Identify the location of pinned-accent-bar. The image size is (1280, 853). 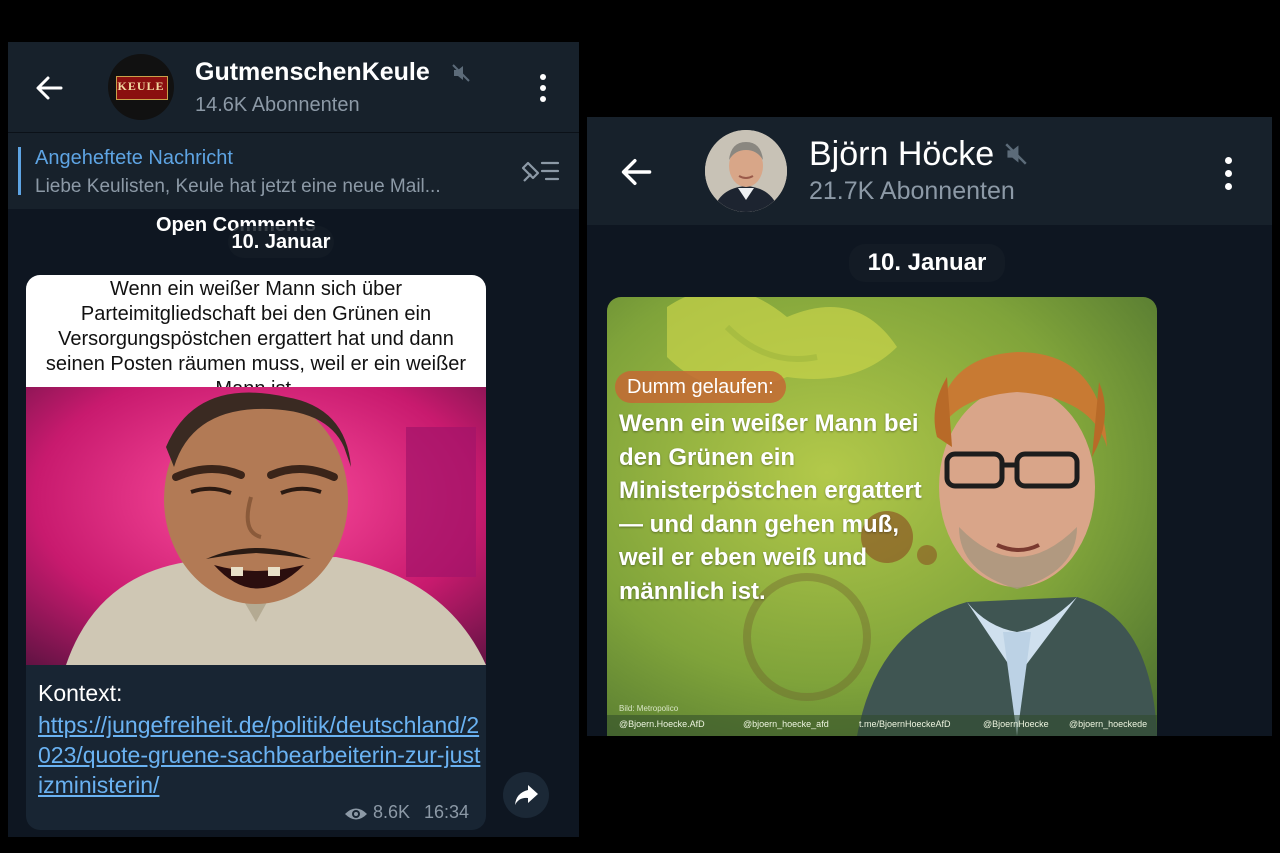
(19, 171).